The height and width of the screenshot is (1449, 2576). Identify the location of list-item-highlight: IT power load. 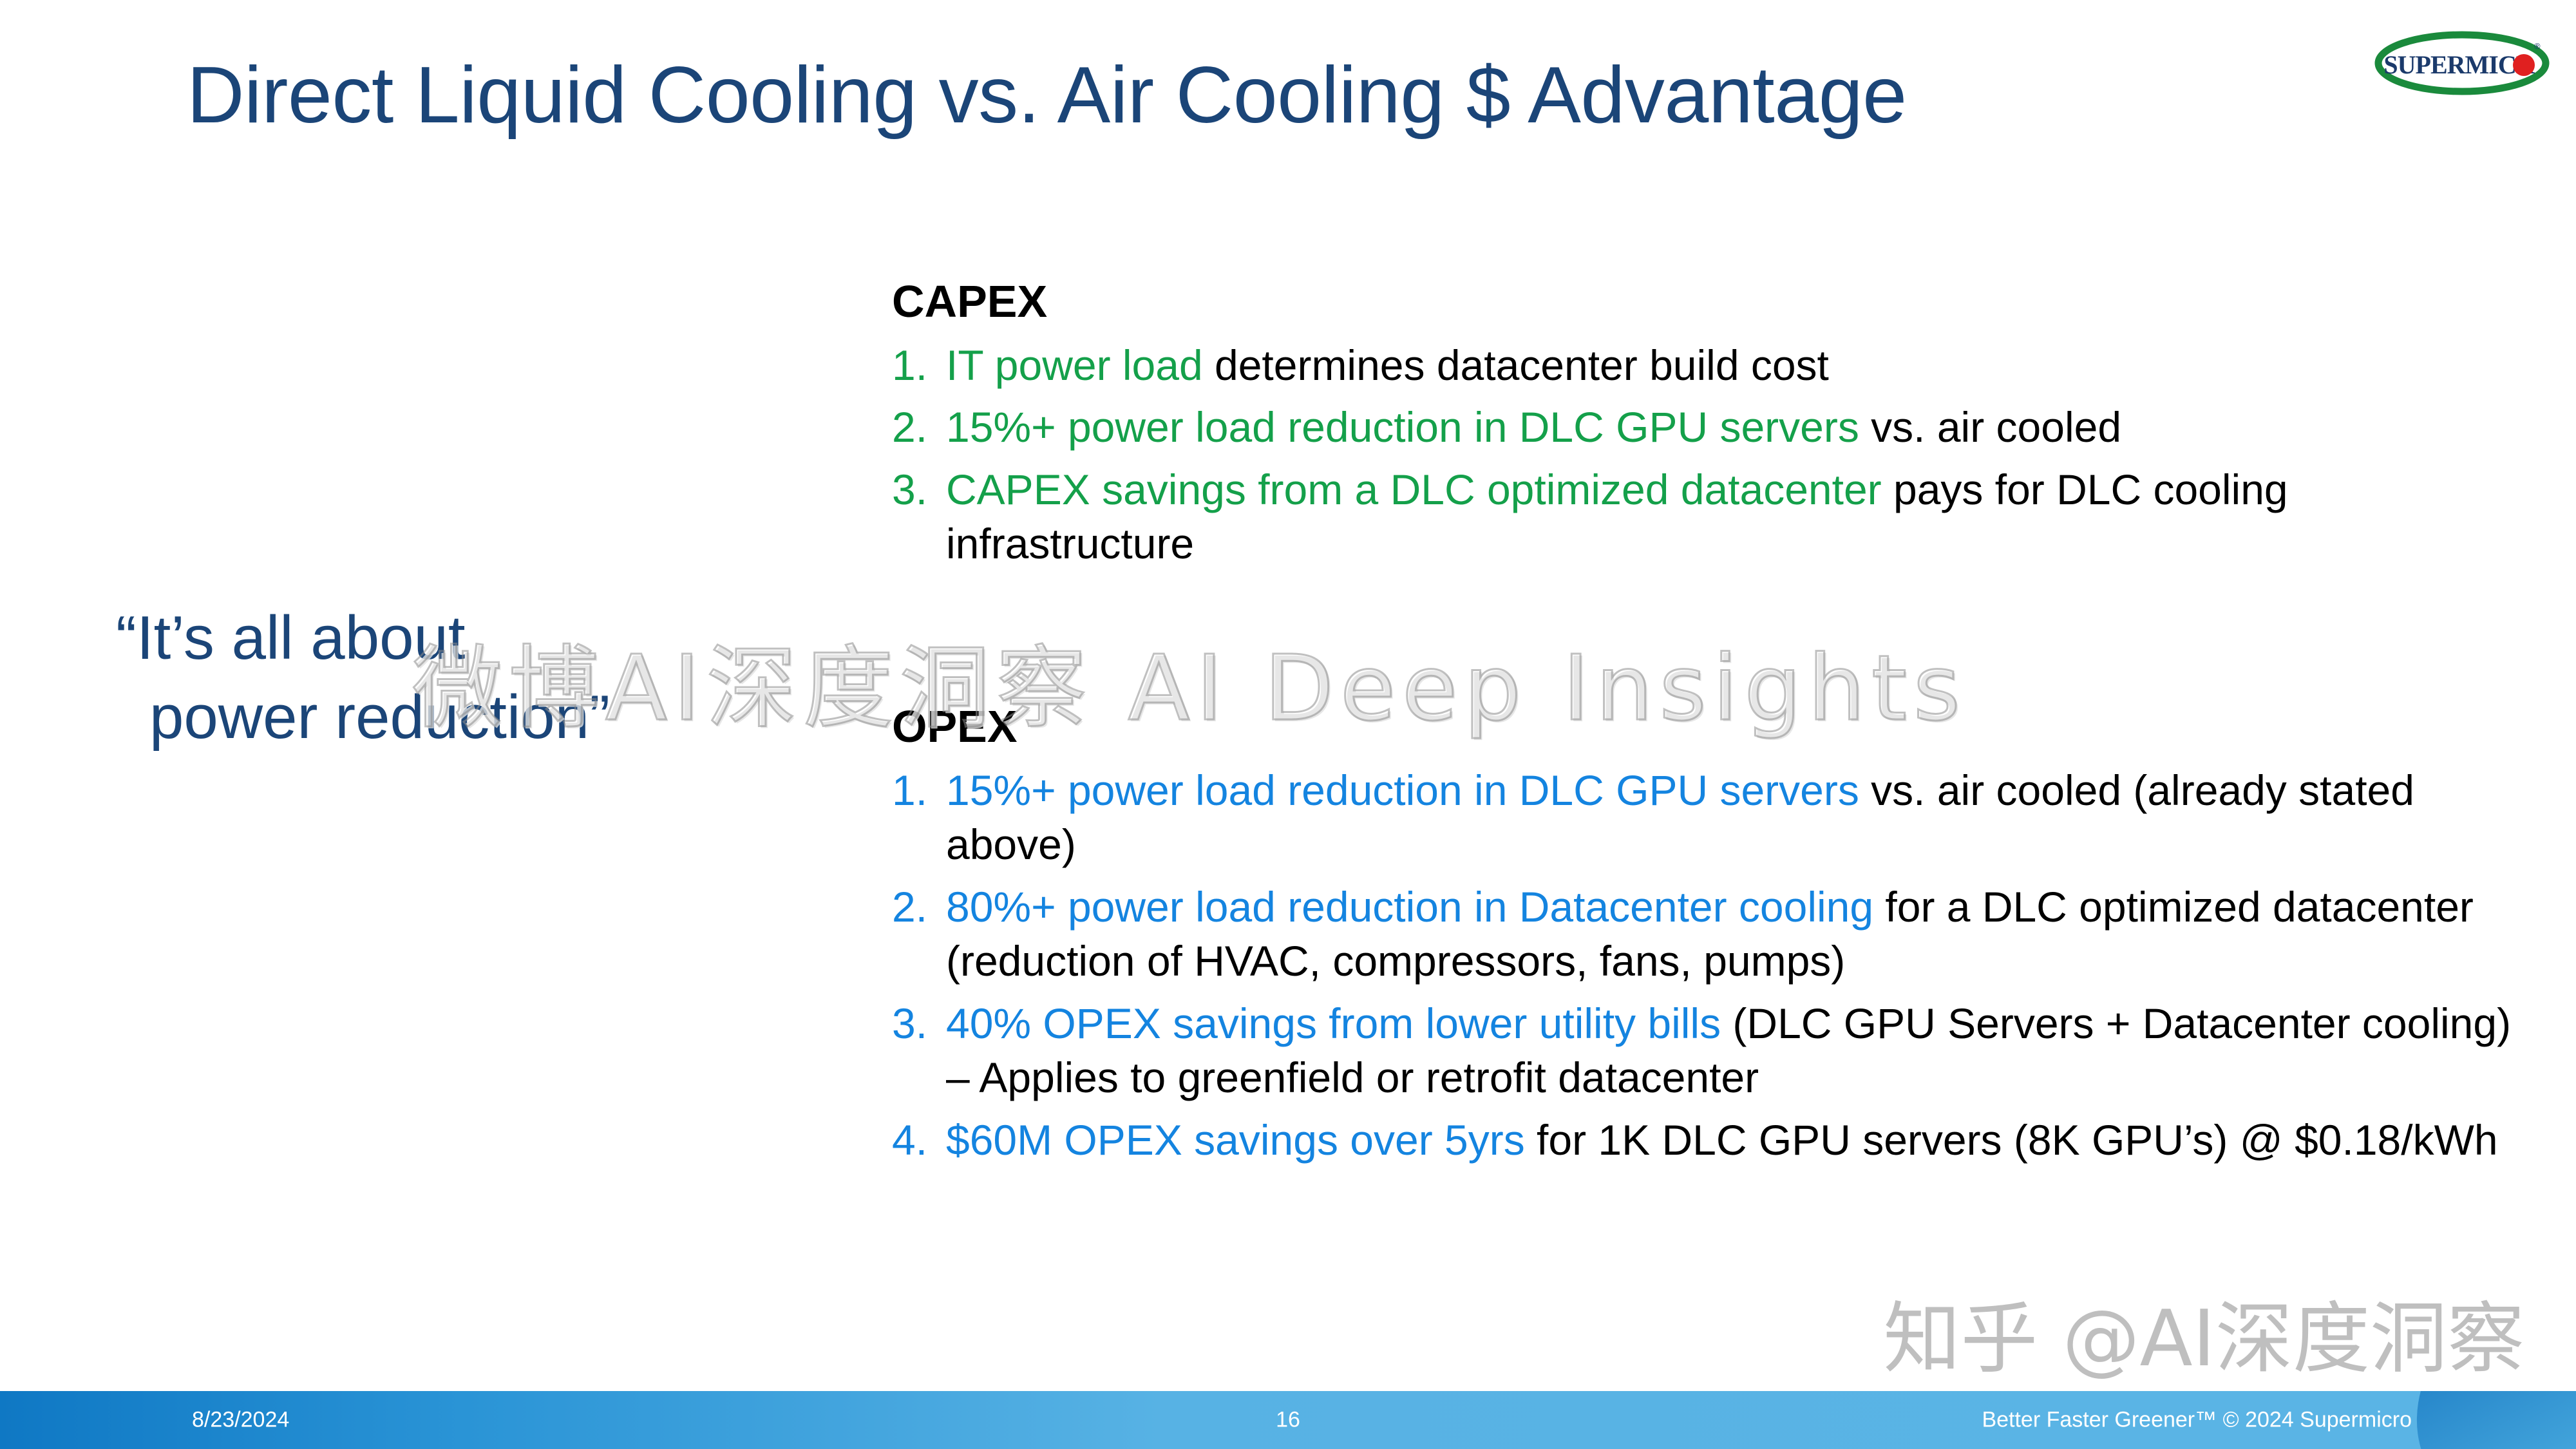
(1074, 365).